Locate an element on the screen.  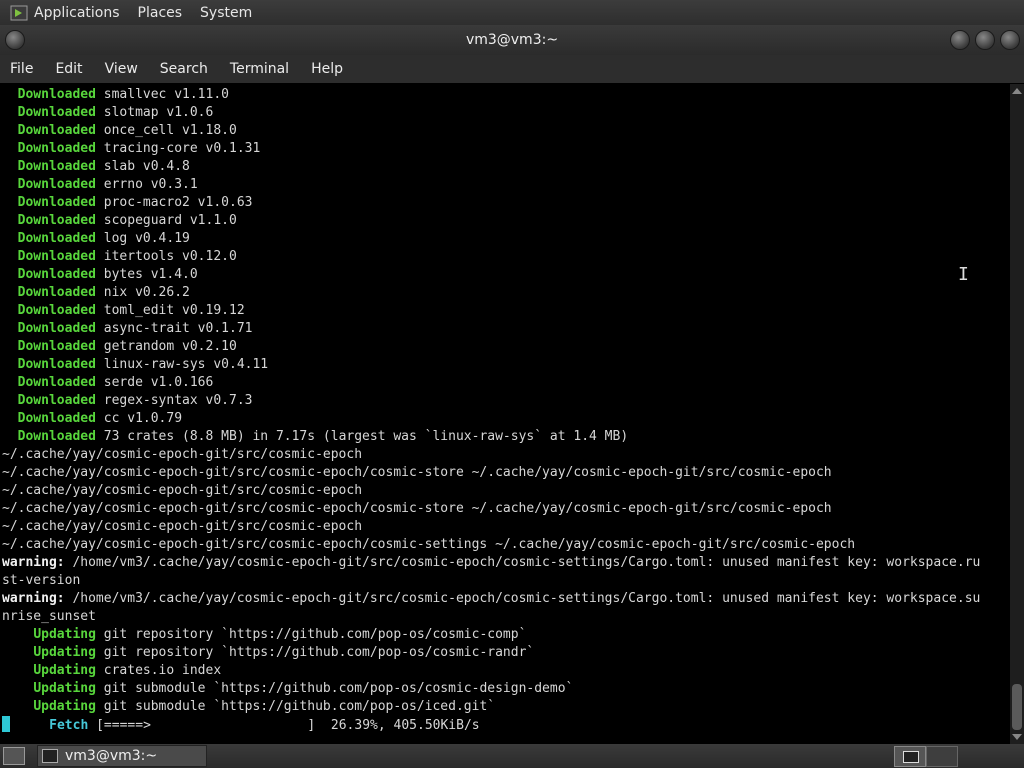
show-desktop-icon is located at coordinates (14, 756).